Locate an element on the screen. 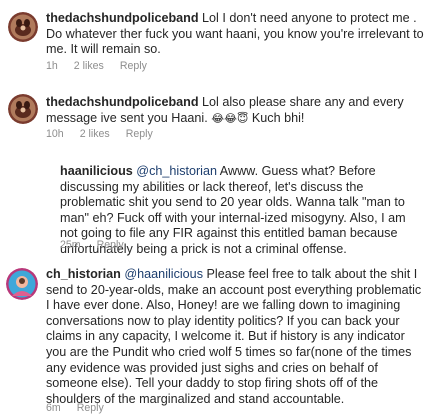 The width and height of the screenshot is (433, 417). comment-meta: 25m Reply is located at coordinates (92, 245).